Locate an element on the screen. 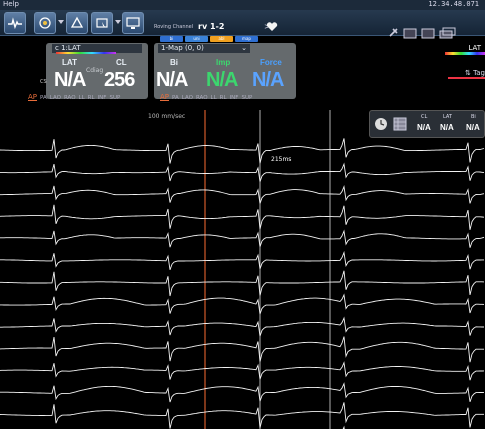 This screenshot has height=429, width=485. anatomy-icon is located at coordinates (77, 22).